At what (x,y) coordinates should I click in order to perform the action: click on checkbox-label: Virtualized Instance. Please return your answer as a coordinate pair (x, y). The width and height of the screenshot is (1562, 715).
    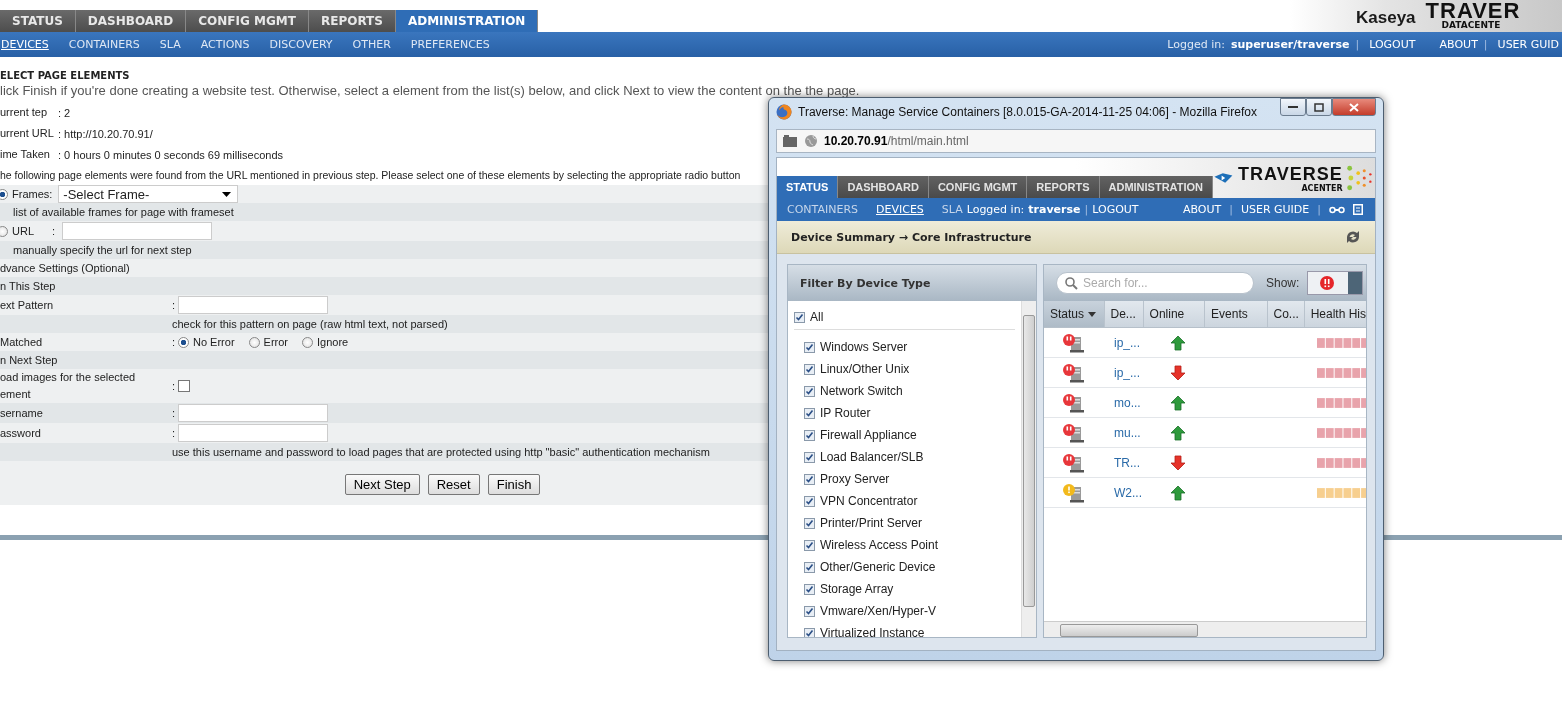
    Looking at the image, I should click on (872, 631).